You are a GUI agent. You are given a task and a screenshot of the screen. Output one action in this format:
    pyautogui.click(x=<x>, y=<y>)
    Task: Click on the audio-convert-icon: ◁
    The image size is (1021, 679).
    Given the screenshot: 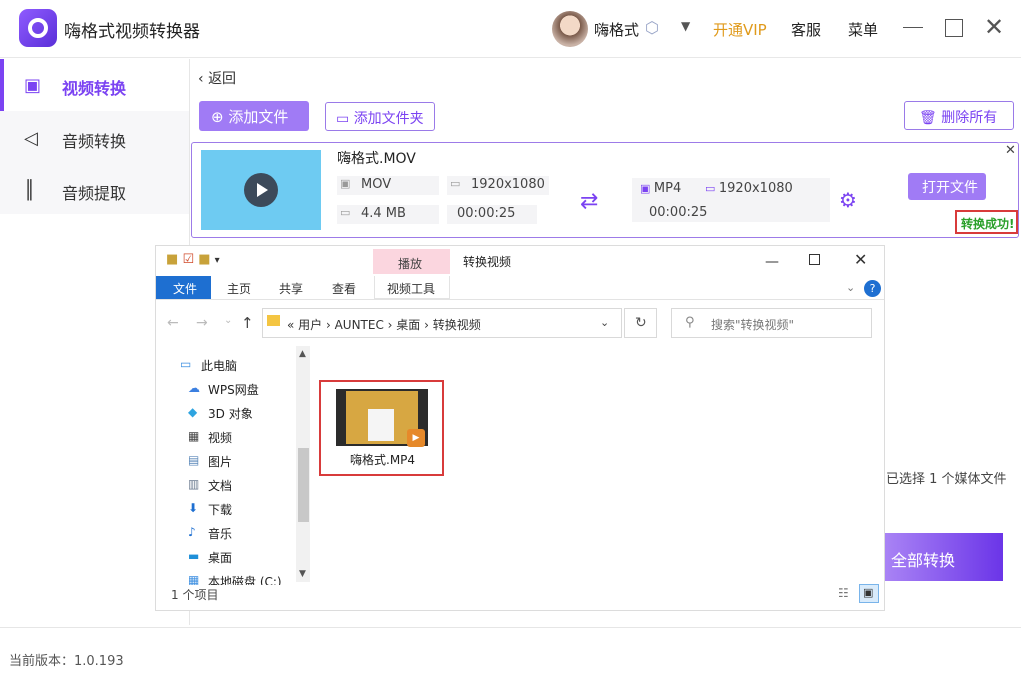 What is the action you would take?
    pyautogui.click(x=31, y=138)
    